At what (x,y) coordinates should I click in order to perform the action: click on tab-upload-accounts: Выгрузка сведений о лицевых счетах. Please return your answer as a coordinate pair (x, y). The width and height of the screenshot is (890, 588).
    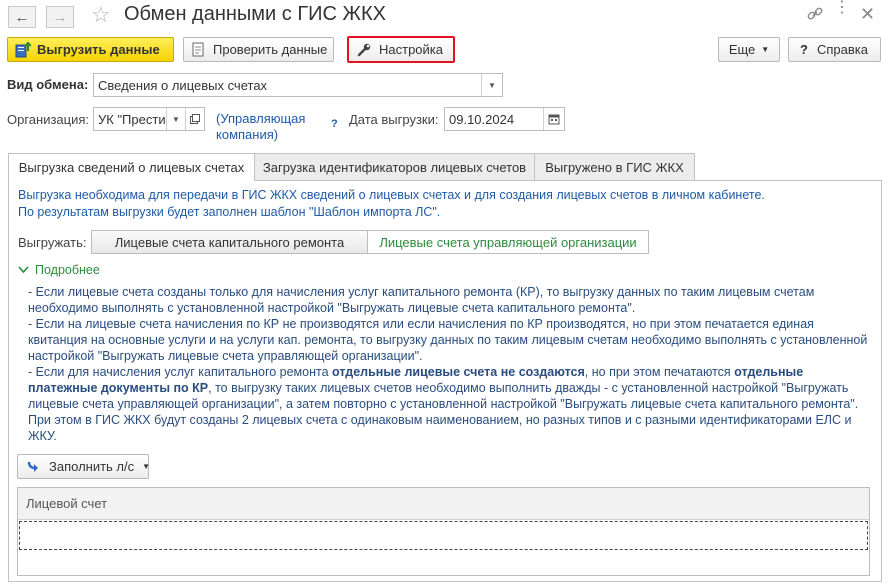
    Looking at the image, I should click on (131, 167).